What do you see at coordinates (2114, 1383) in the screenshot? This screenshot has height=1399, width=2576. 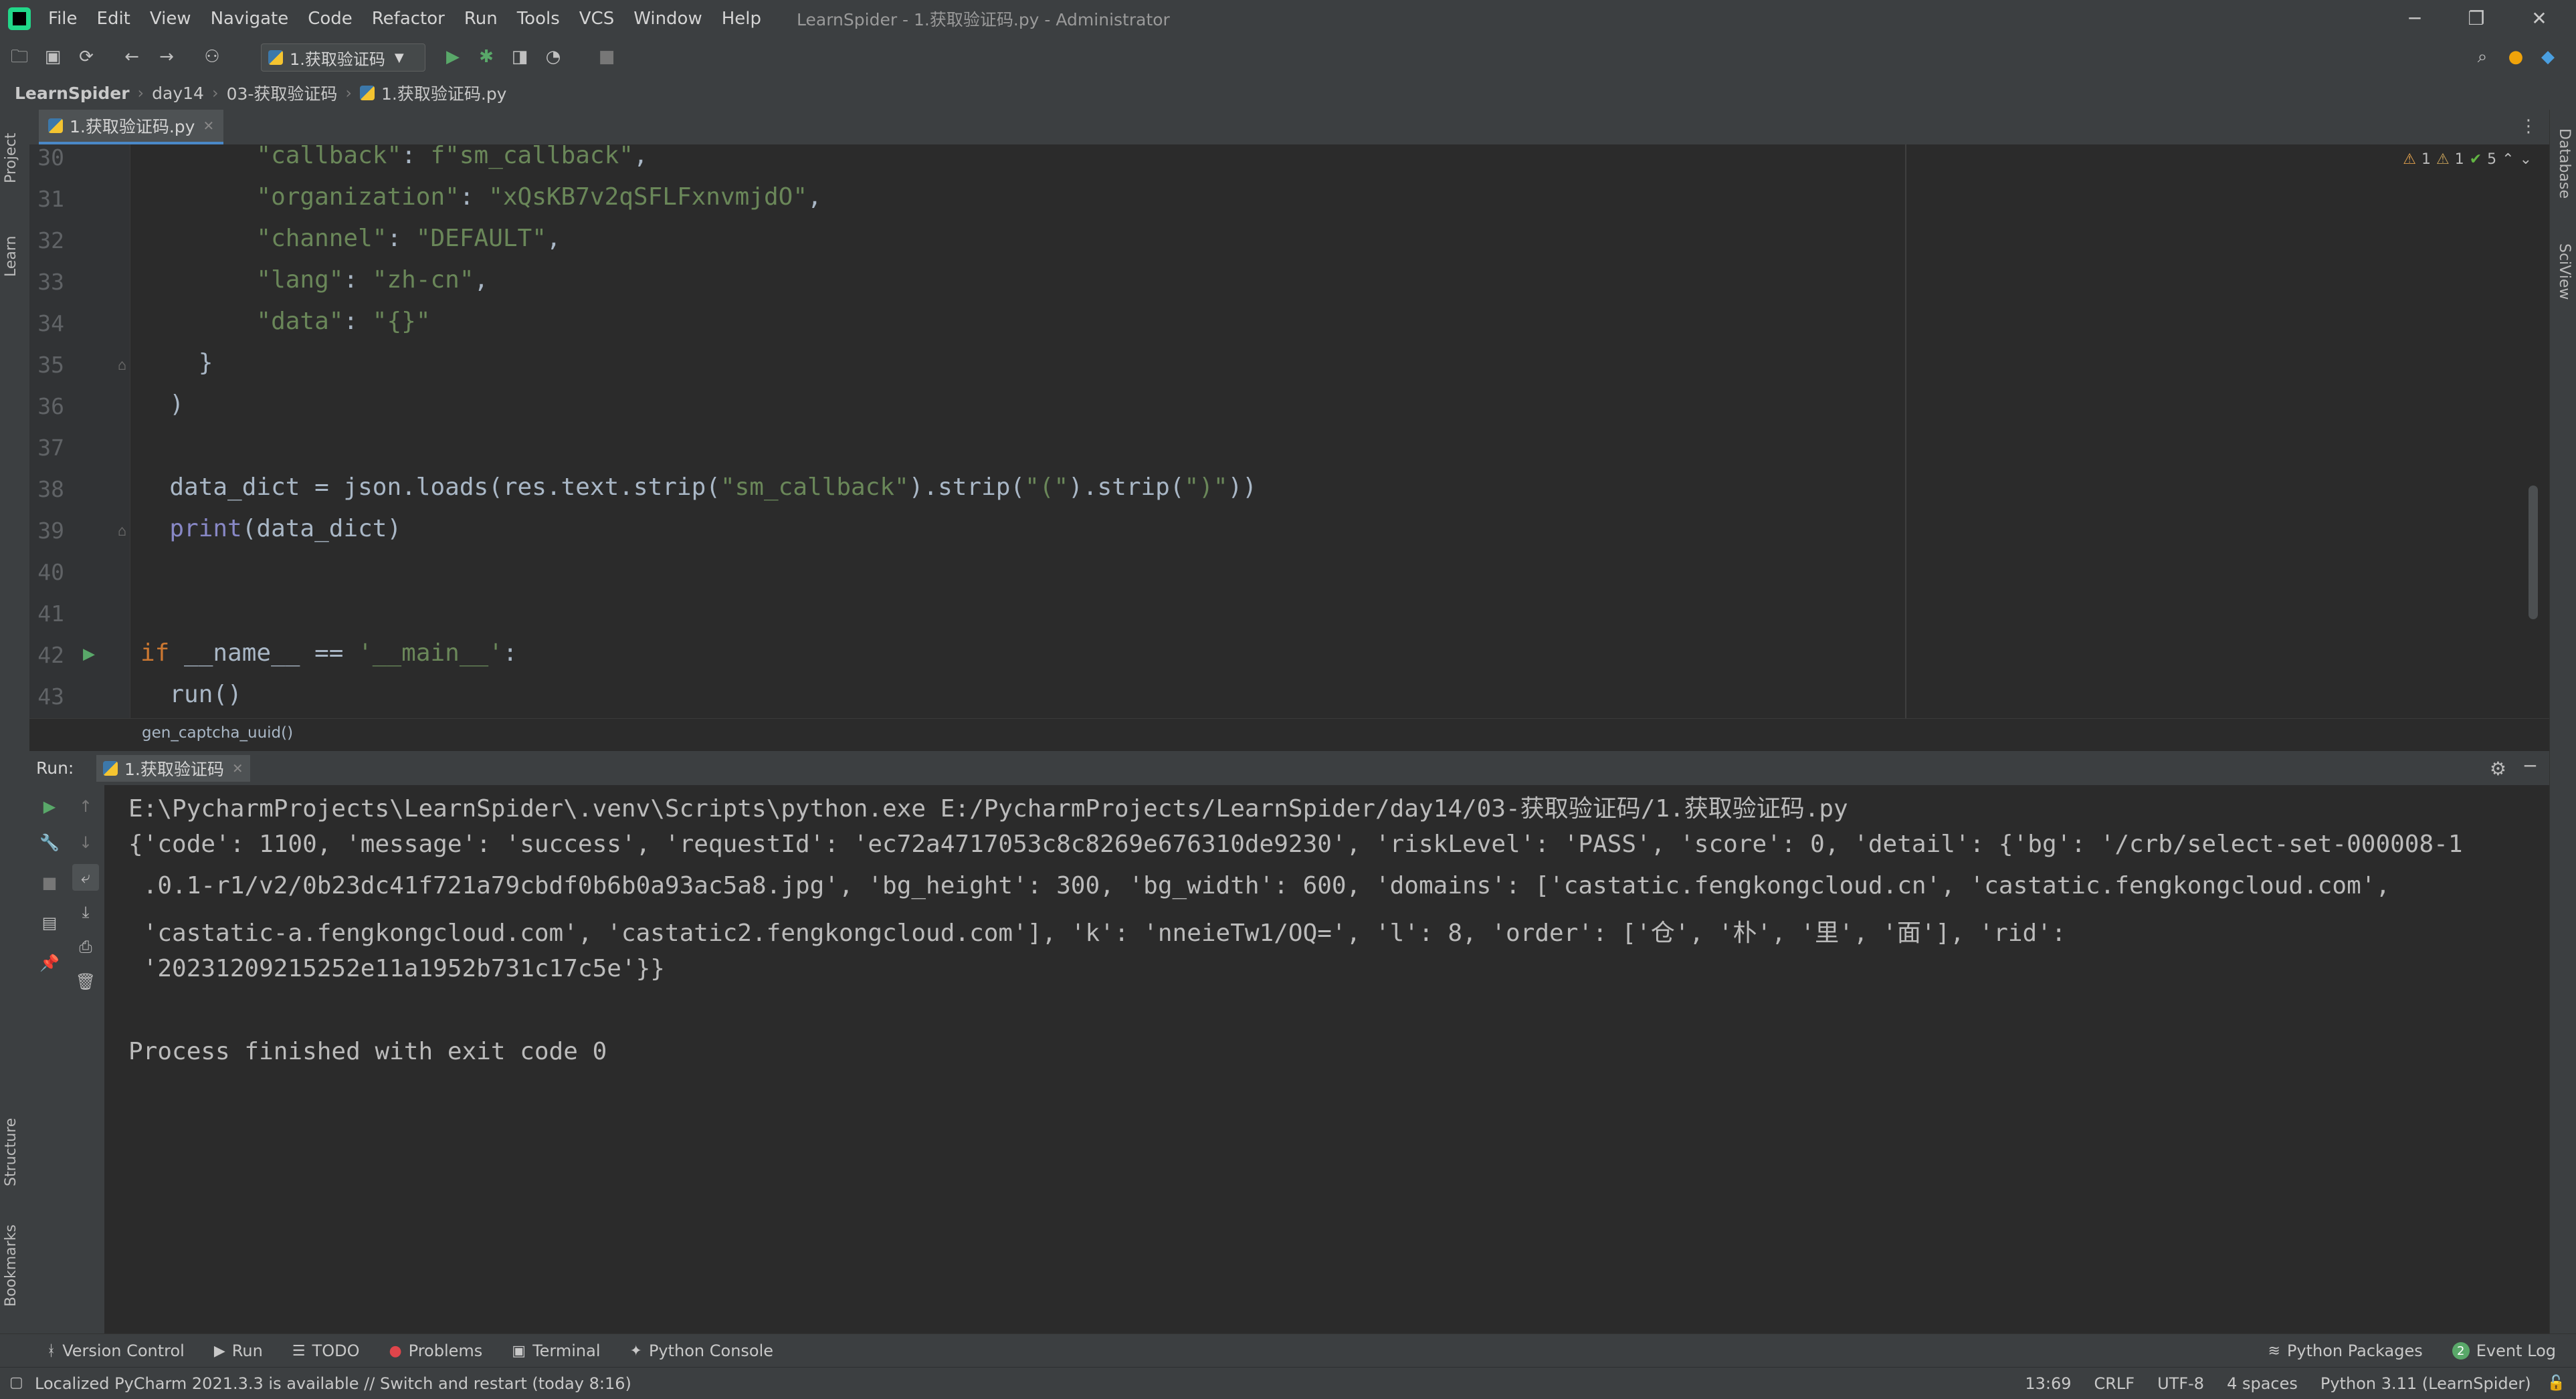 I see `line-separator: CRLF` at bounding box center [2114, 1383].